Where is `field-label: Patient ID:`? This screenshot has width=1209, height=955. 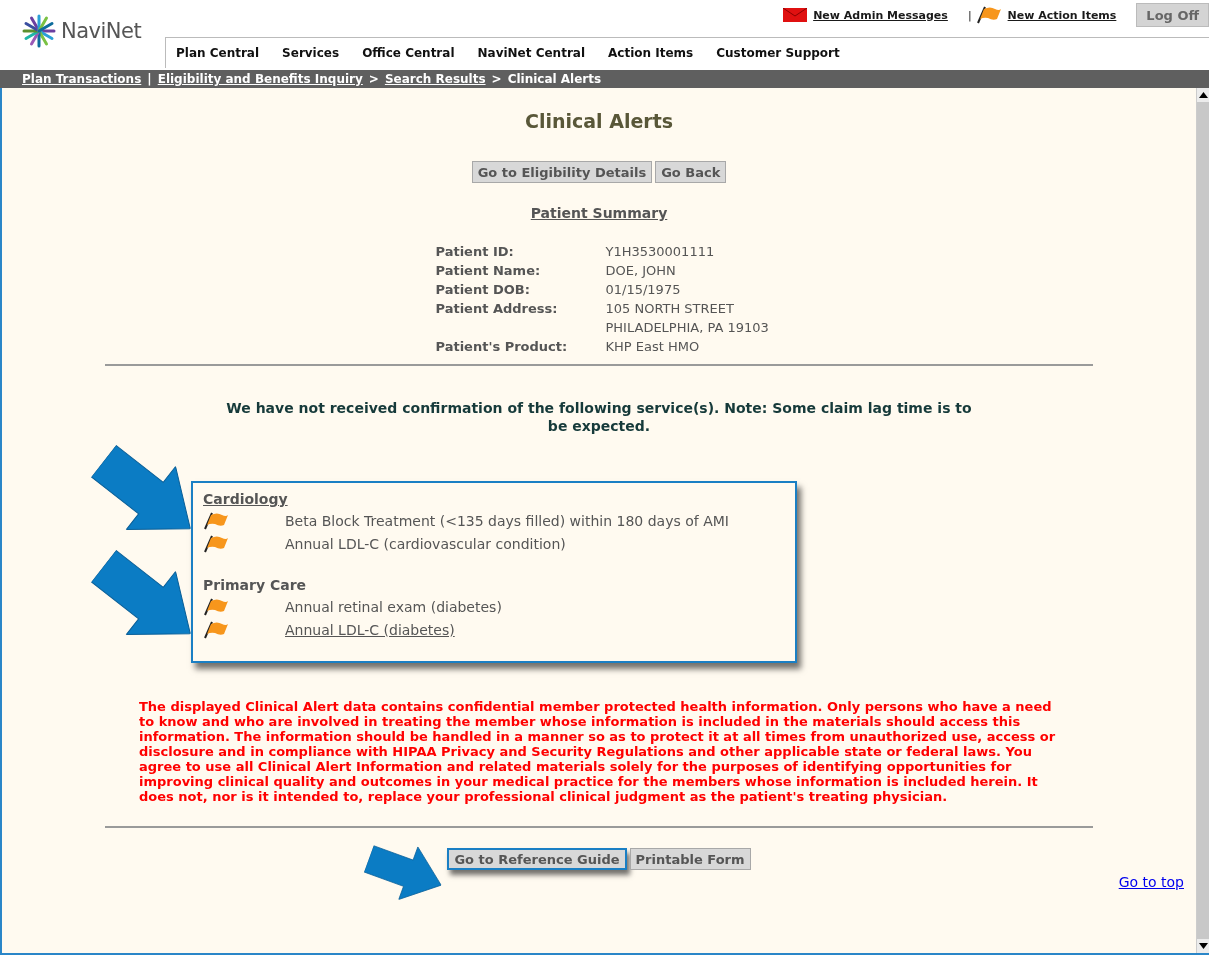
field-label: Patient ID: is located at coordinates (475, 252).